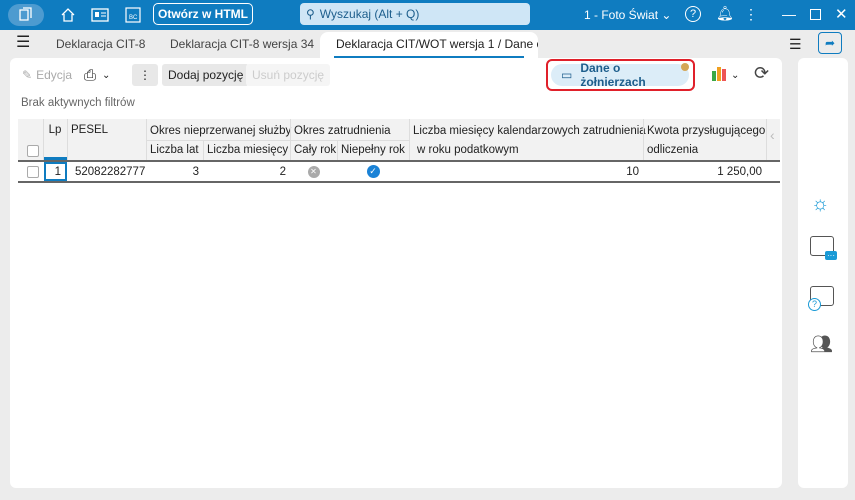 This screenshot has height=500, width=855. I want to click on bell-icon: 🔔︎, so click(725, 13).